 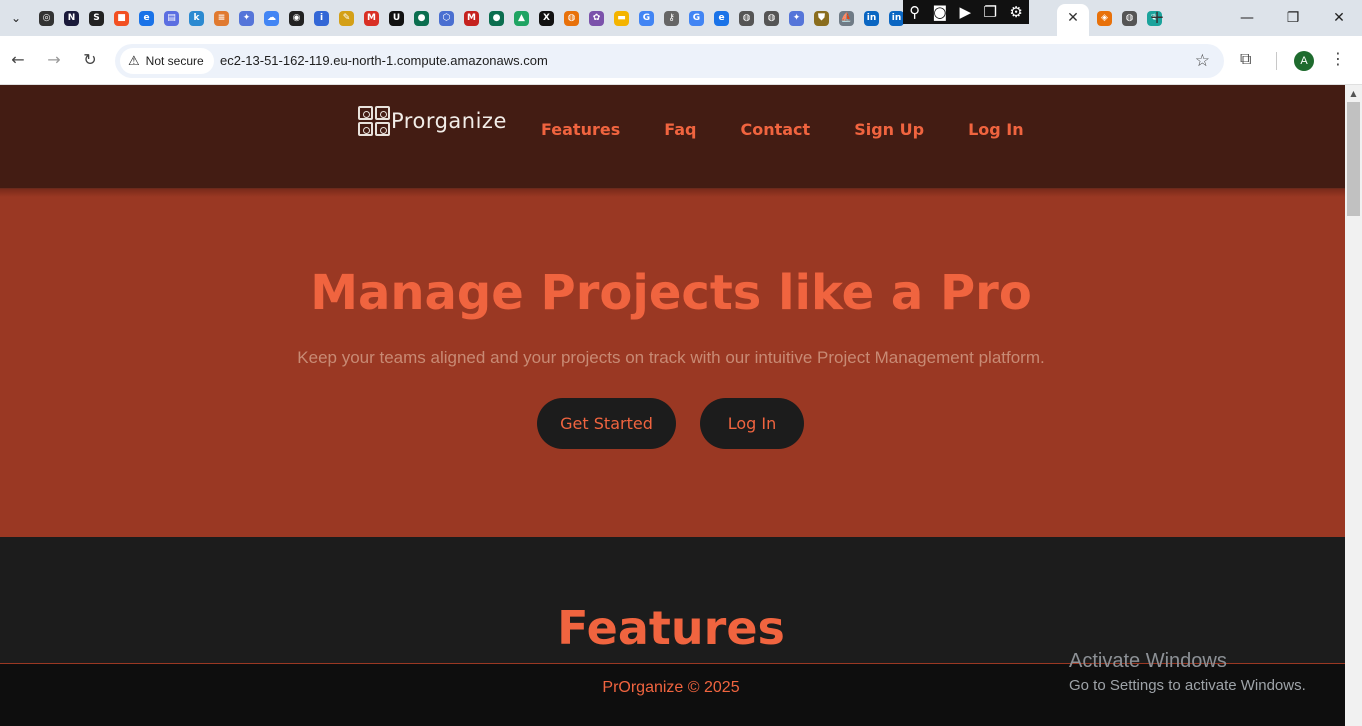 I want to click on forward-arrow-icon: →, so click(x=54, y=60).